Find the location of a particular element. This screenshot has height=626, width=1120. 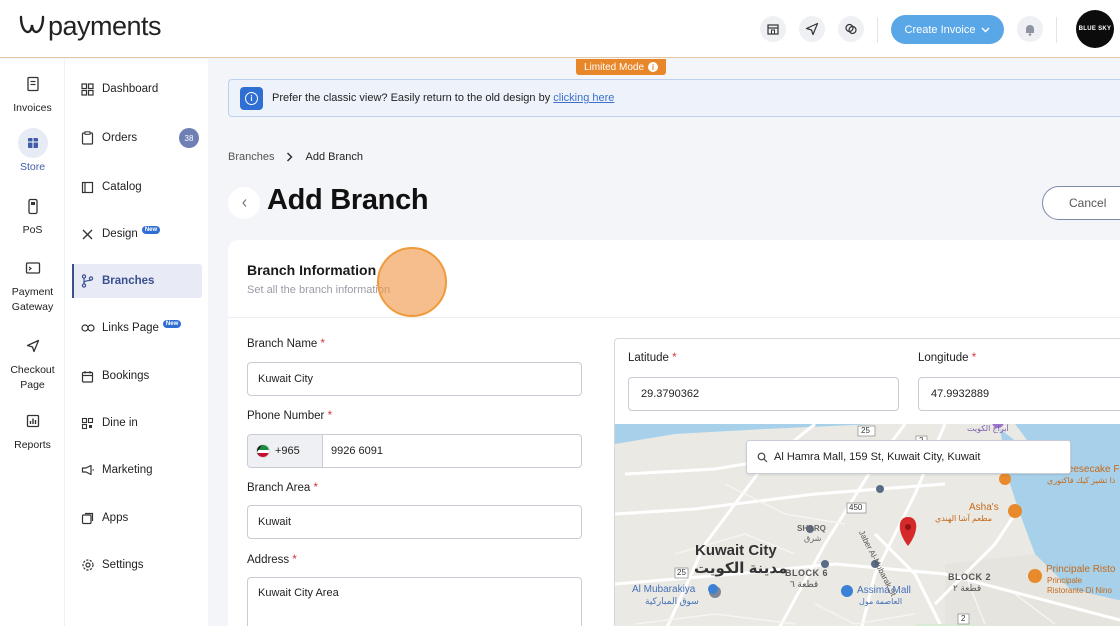

subnav-item-orders: Orders 38 is located at coordinates (137, 138).